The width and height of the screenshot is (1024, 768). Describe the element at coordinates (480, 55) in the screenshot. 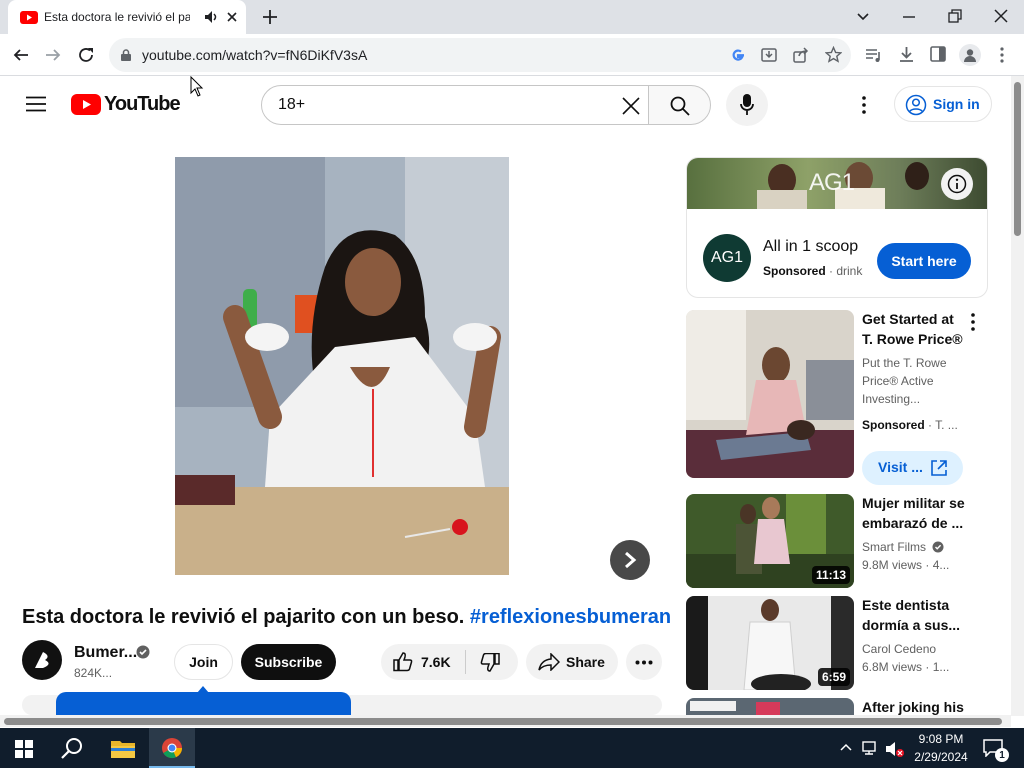

I see `address-bar: youtube.com/watch?v=fN6DiKfV3sA` at that location.